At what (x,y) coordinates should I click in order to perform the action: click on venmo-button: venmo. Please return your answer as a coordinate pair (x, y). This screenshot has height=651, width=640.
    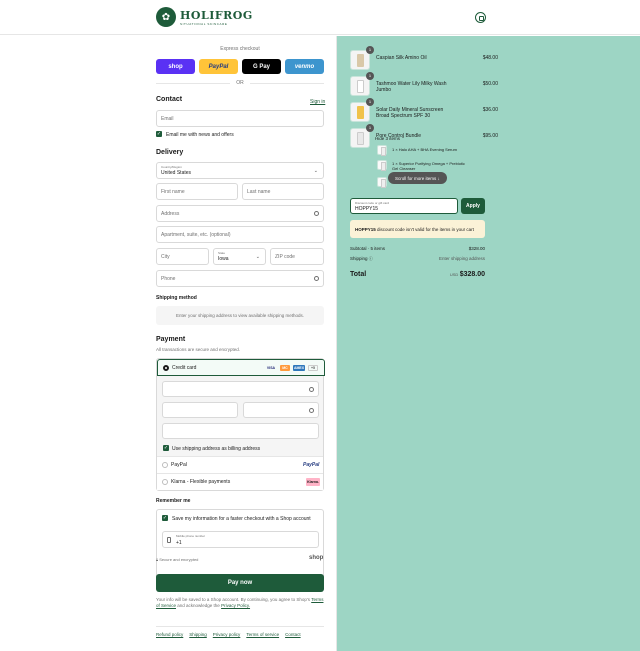
    Looking at the image, I should click on (304, 66).